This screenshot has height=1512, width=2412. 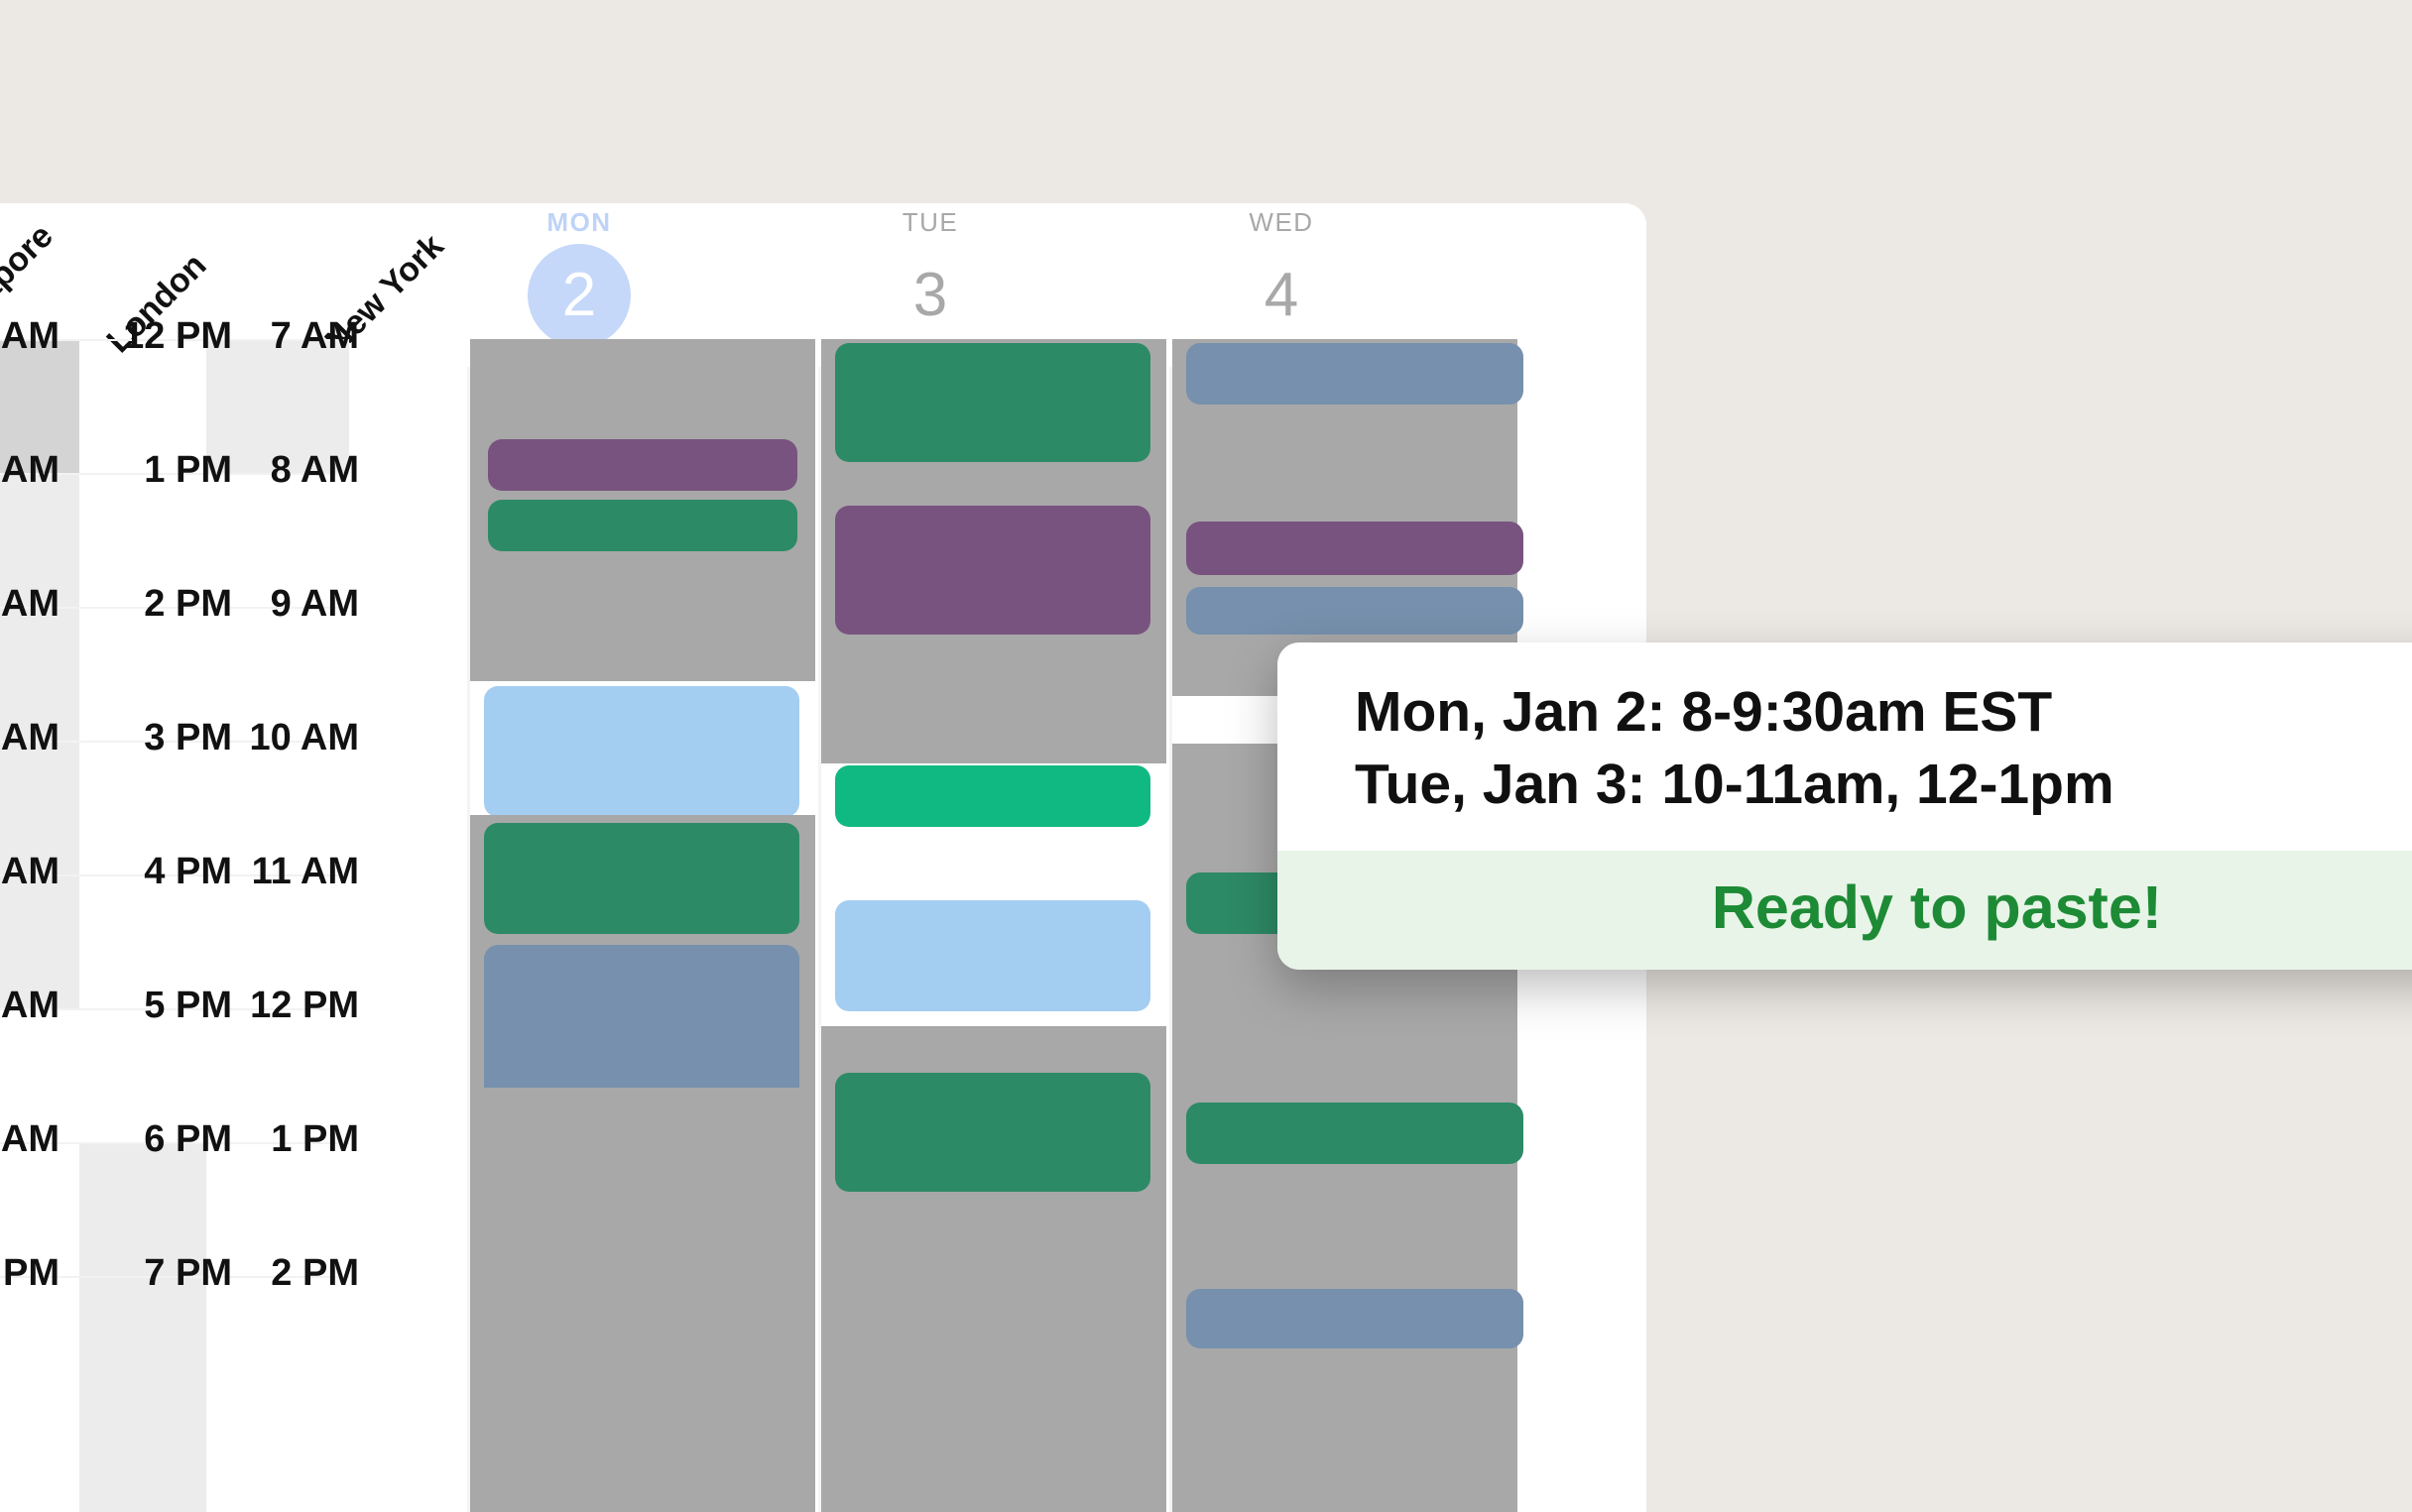 What do you see at coordinates (579, 222) in the screenshot?
I see `day-header-mon-dow: MON` at bounding box center [579, 222].